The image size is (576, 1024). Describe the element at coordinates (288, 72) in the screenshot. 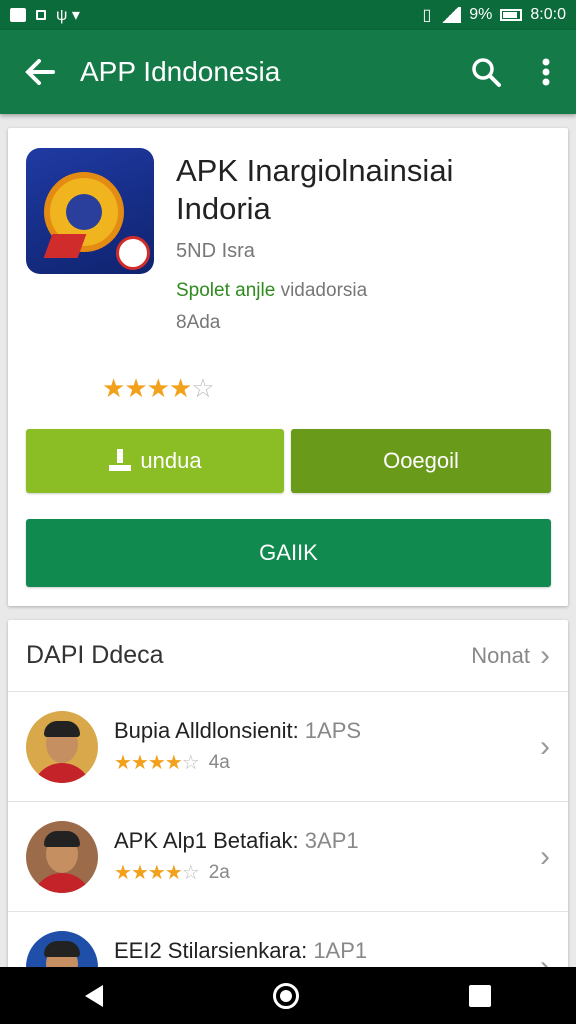

I see `app-bar: APP Idndonesia` at that location.